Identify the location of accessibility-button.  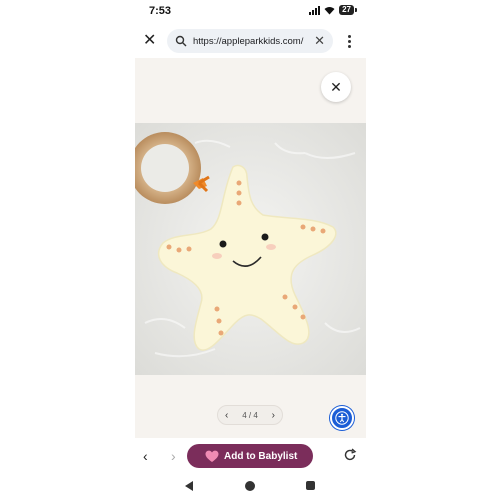
(342, 418).